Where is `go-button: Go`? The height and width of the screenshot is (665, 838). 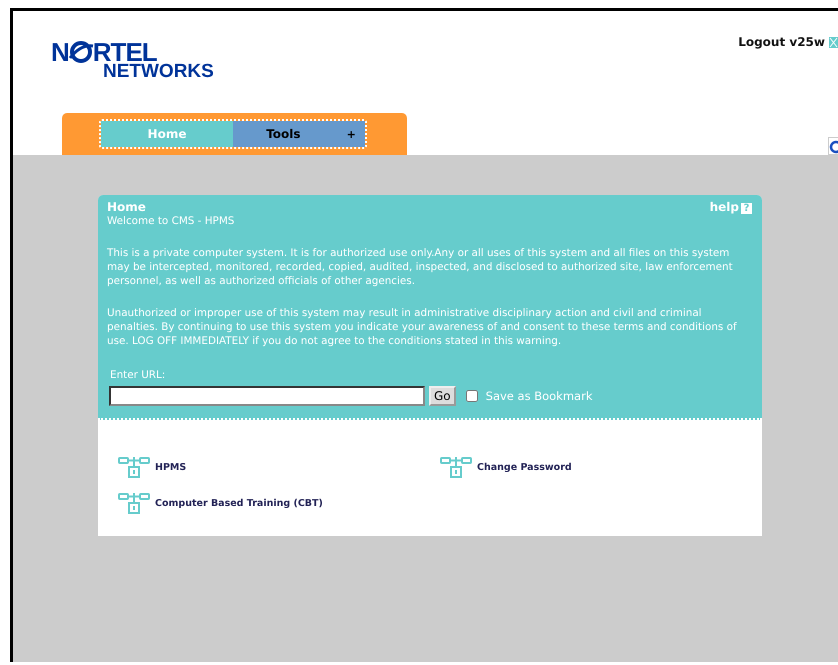 go-button: Go is located at coordinates (442, 396).